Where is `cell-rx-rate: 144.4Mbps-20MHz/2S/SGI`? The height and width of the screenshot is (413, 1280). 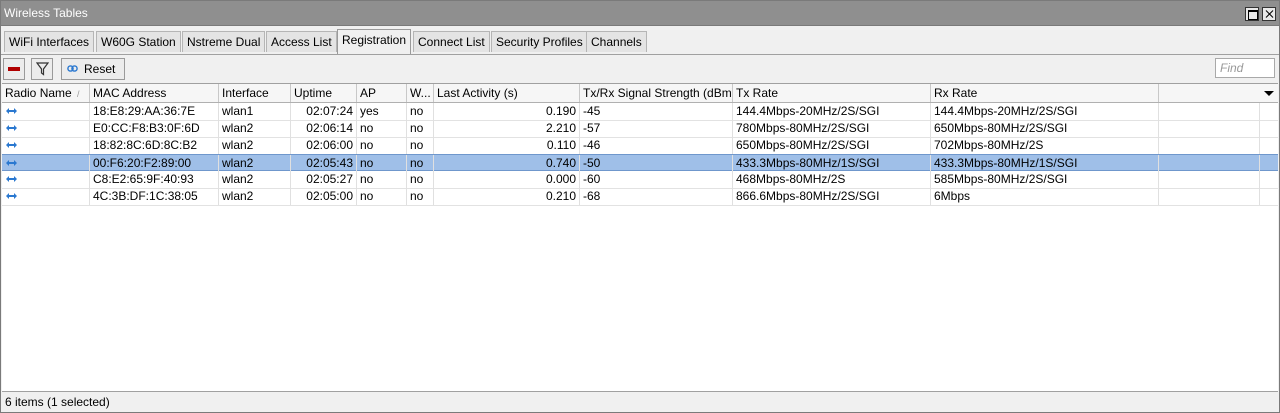 cell-rx-rate: 144.4Mbps-20MHz/2S/SGI is located at coordinates (1045, 111).